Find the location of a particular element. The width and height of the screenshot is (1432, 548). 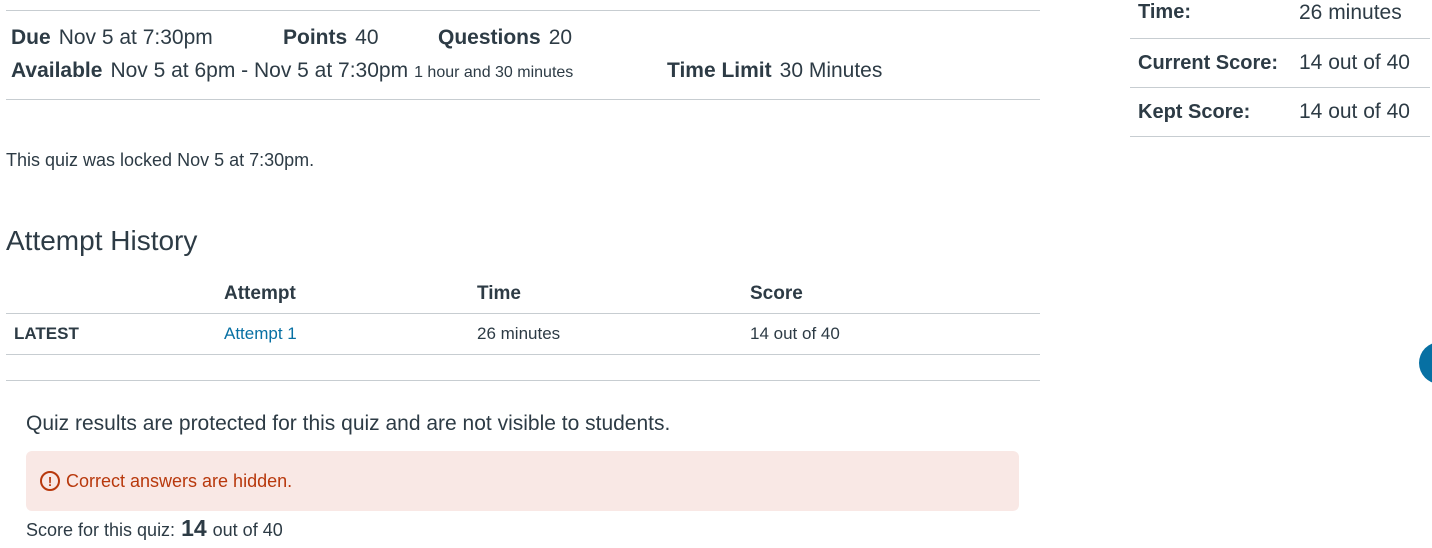

column-header-tag is located at coordinates (115, 295).